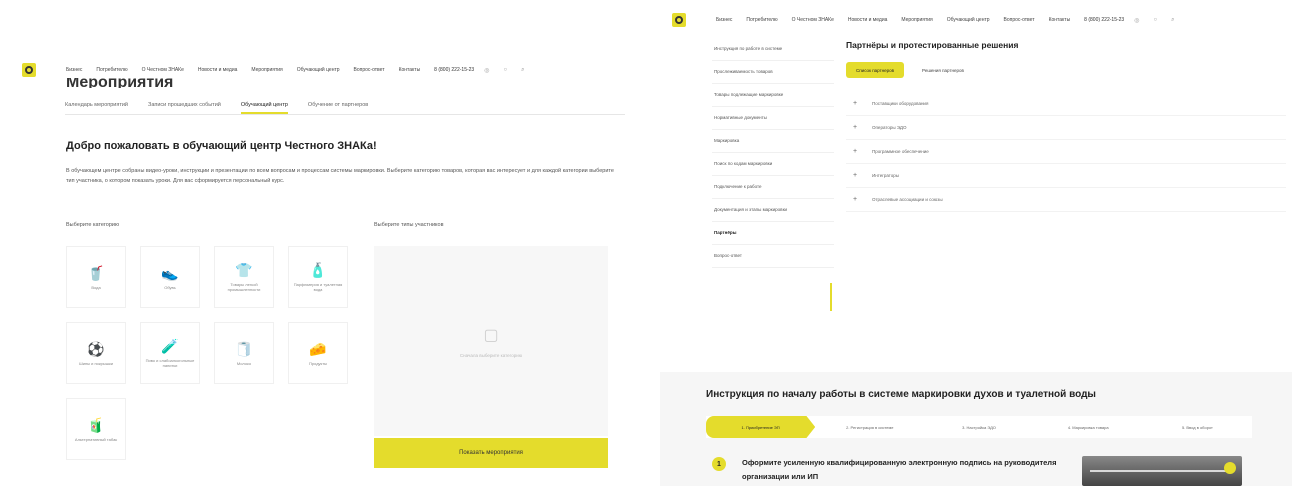 Image resolution: width=1292 pixels, height=486 pixels. What do you see at coordinates (773, 49) in the screenshot?
I see `sidebar-item-instruction: Инструкция по работе в системе` at bounding box center [773, 49].